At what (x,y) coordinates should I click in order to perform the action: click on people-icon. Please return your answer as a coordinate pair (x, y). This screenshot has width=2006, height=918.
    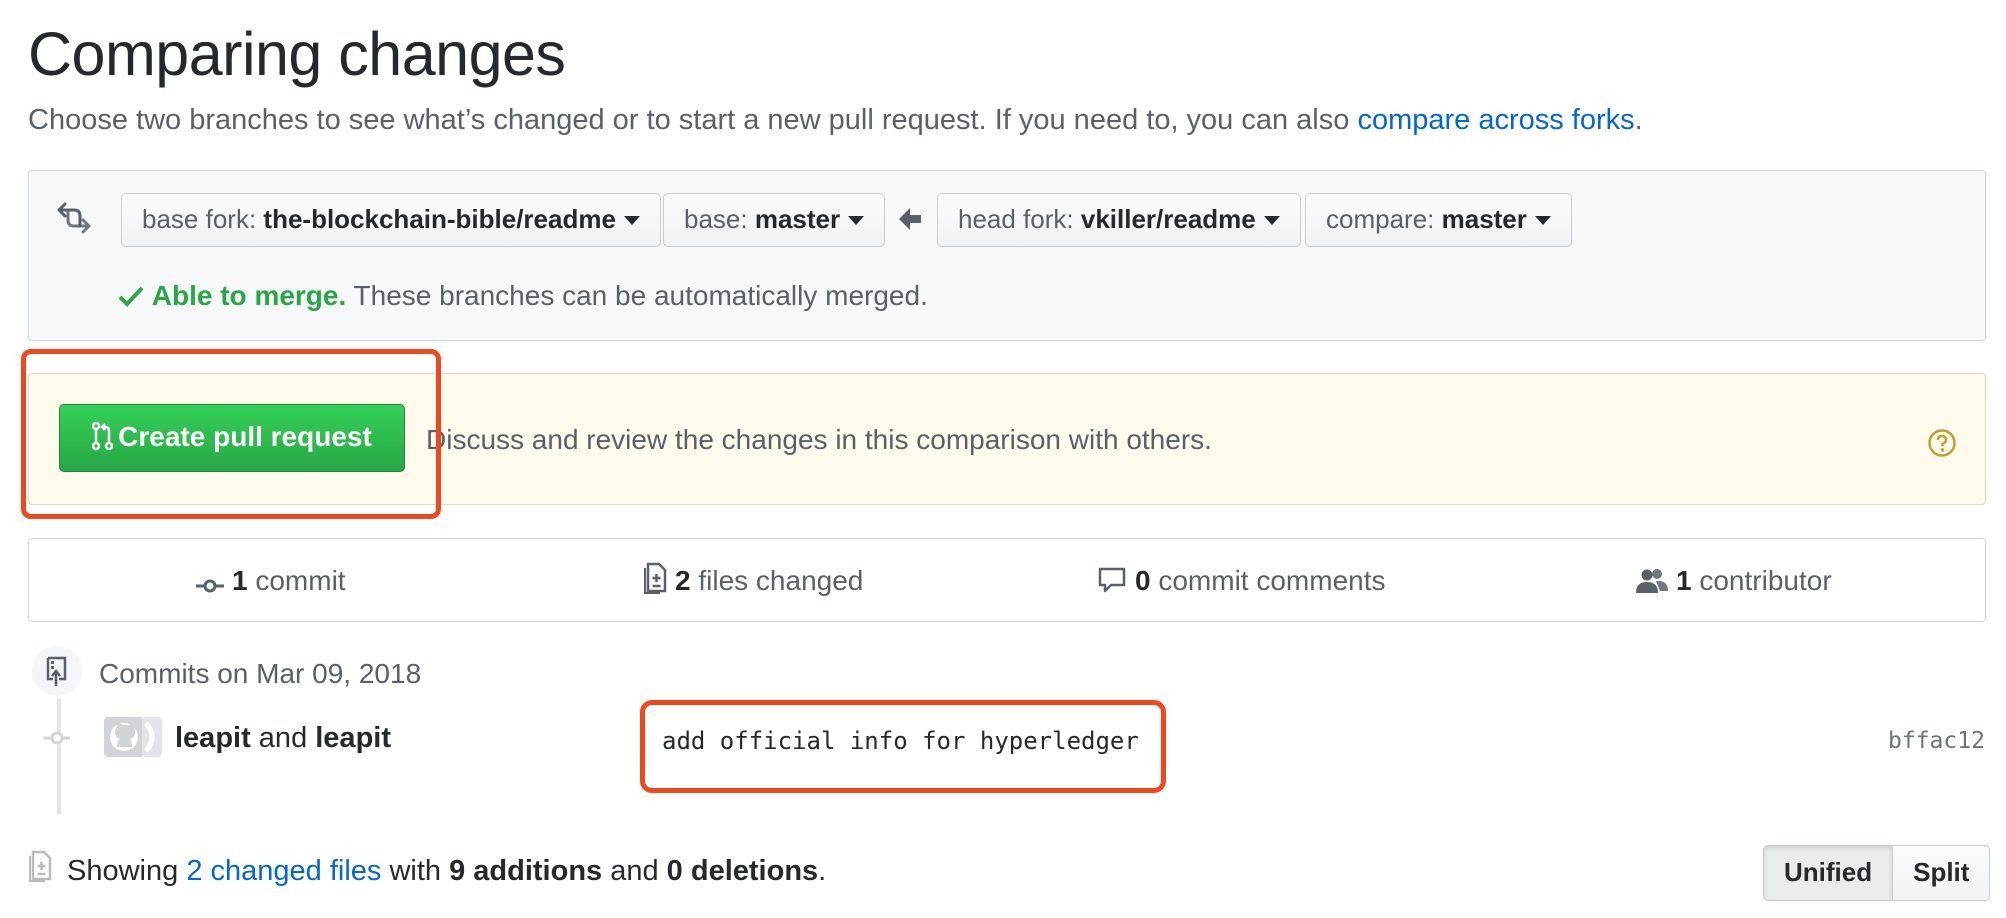
    Looking at the image, I should click on (1652, 581).